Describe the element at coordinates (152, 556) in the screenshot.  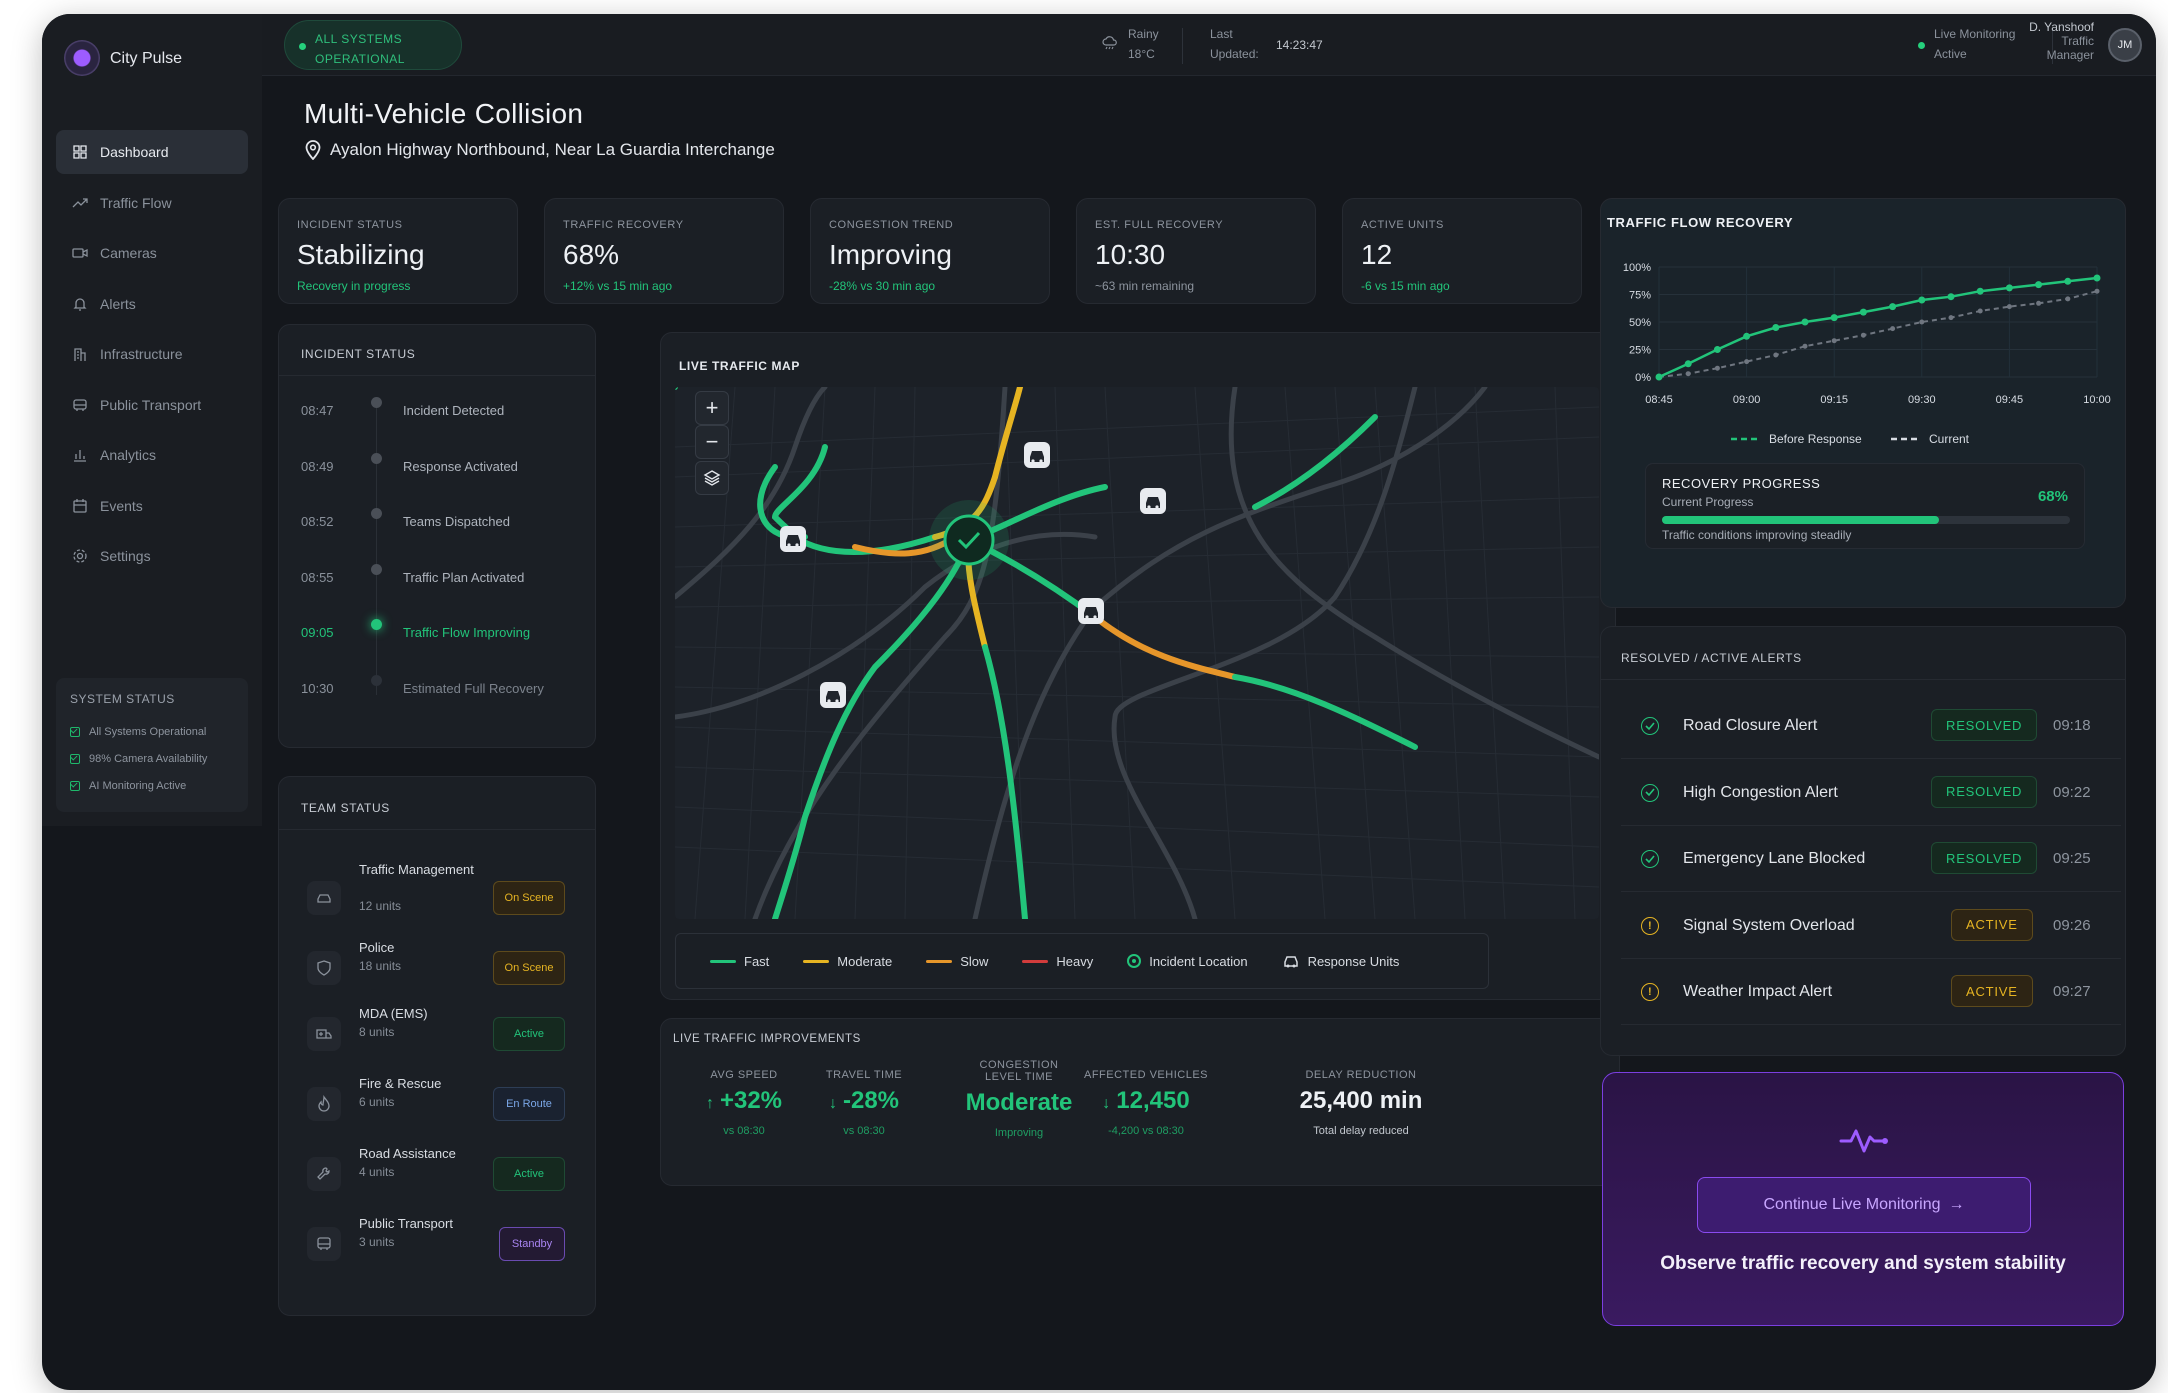
I see `sidebar-item-settings: Settings` at that location.